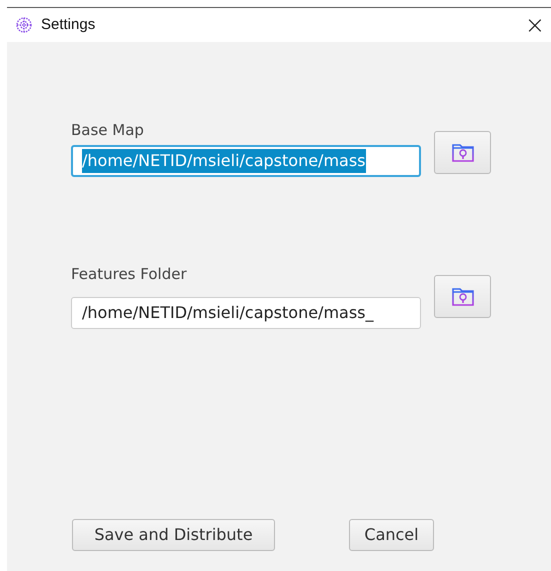  I want to click on field-label: Features Folder, so click(129, 274).